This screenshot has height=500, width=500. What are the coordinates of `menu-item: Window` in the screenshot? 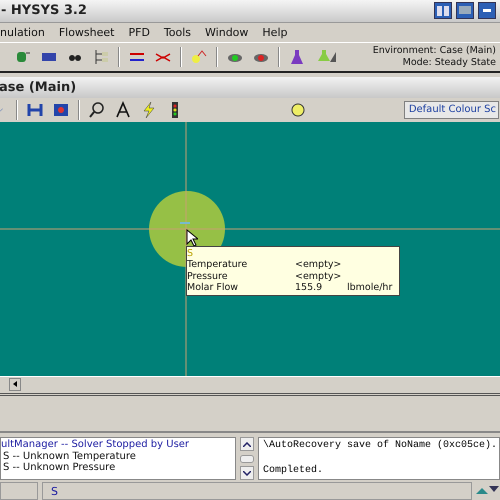 It's located at (226, 32).